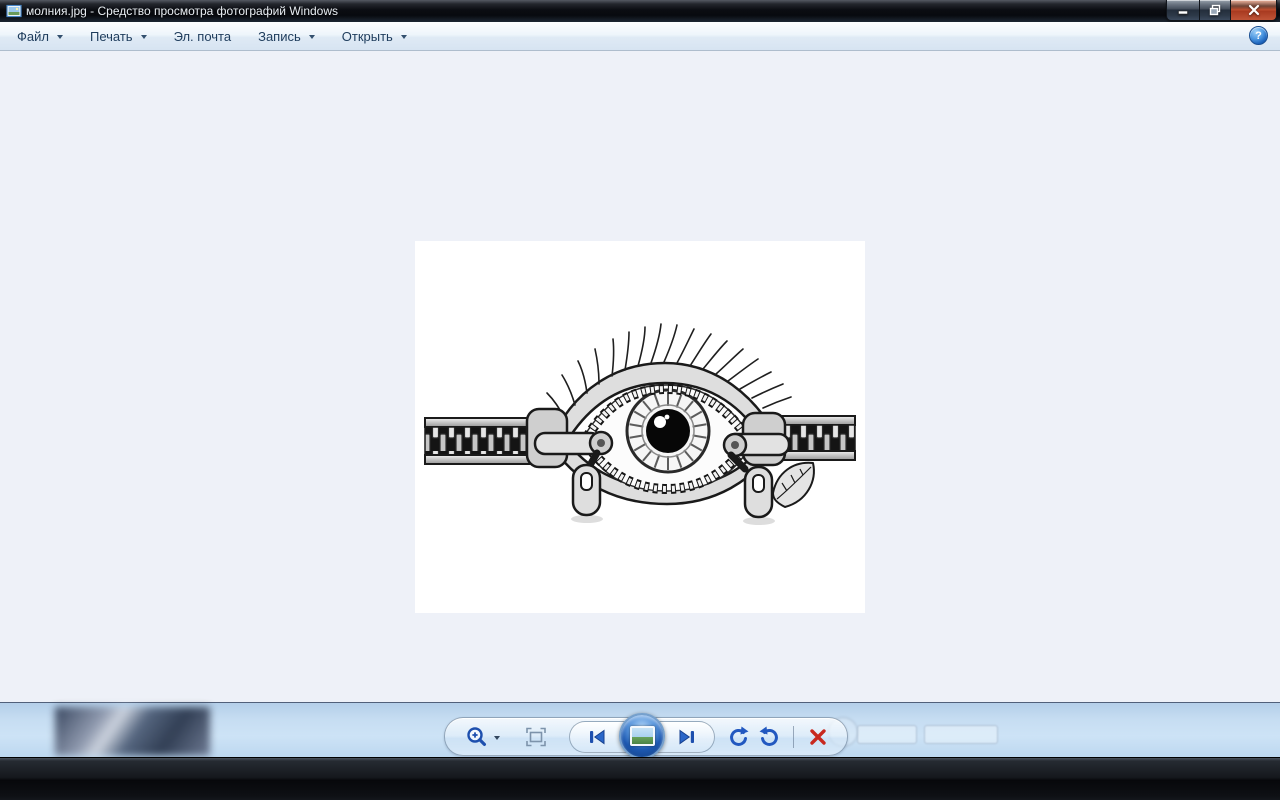 Image resolution: width=1280 pixels, height=800 pixels. I want to click on menu-item-open-label: Открыть, so click(367, 36).